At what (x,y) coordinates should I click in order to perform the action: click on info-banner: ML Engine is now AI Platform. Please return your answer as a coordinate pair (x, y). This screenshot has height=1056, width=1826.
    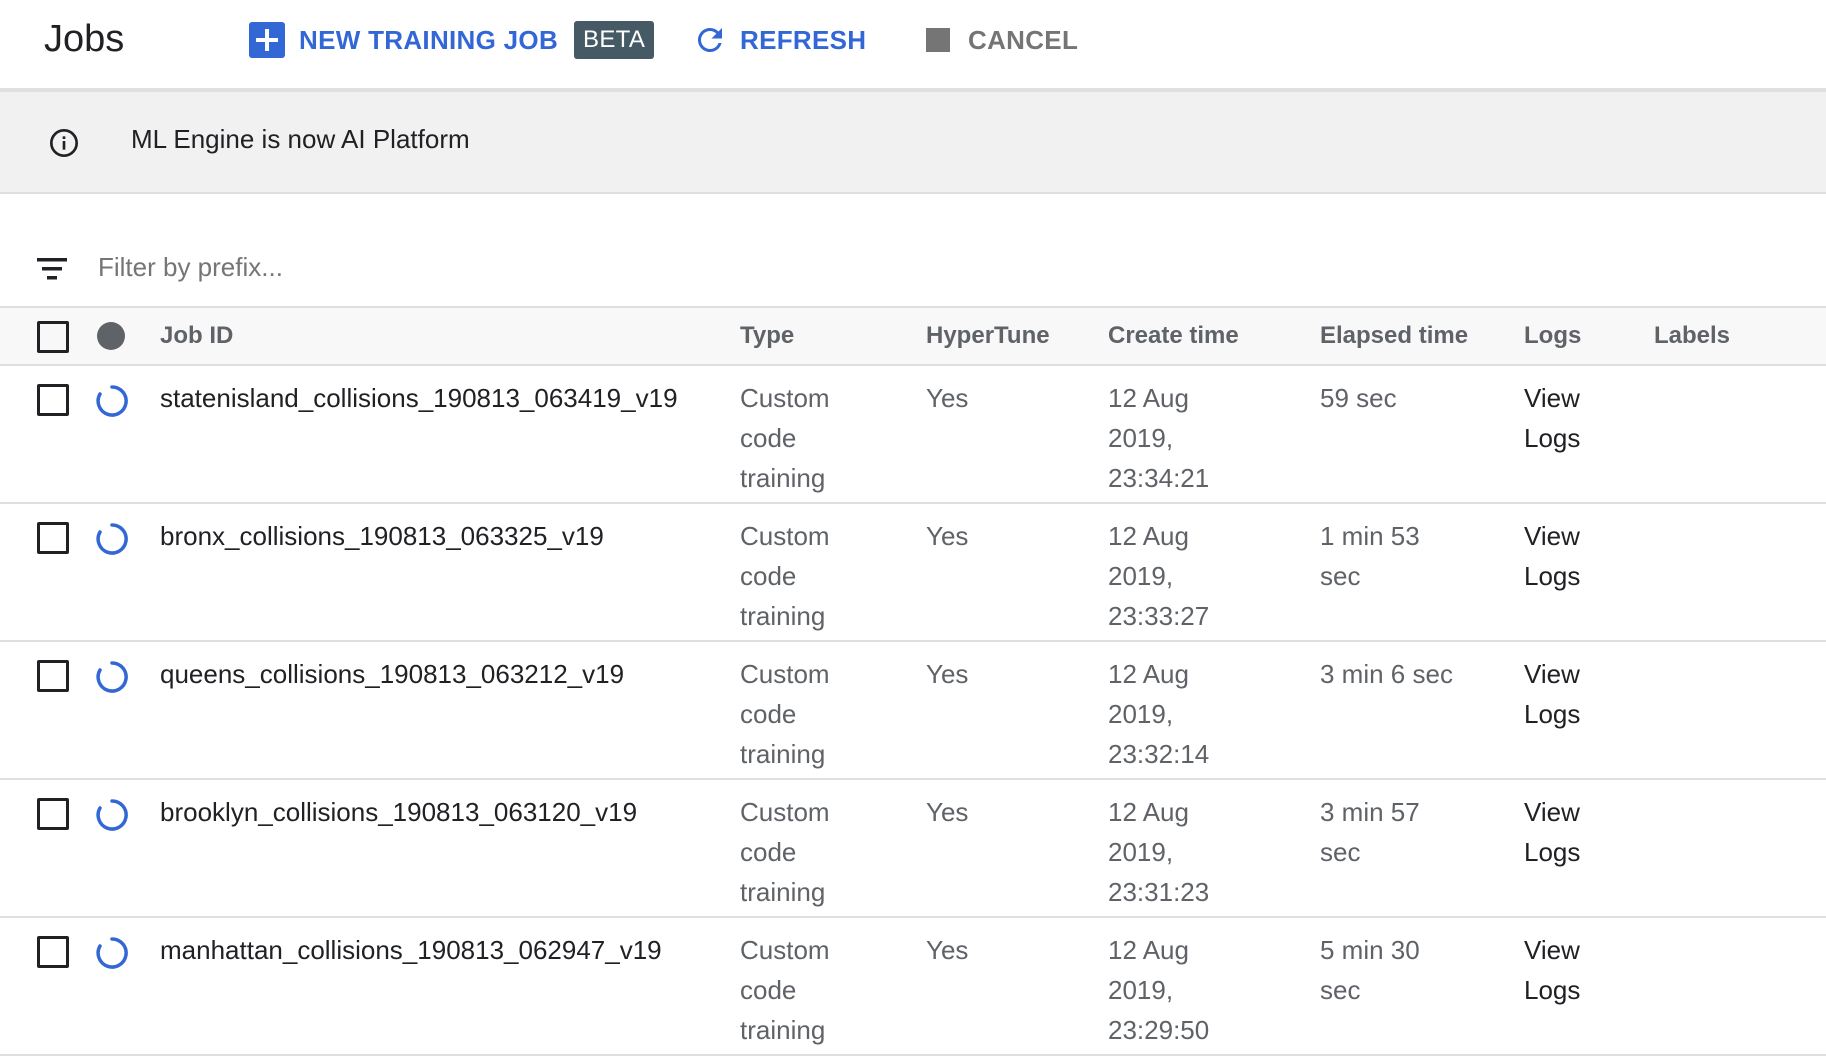
    Looking at the image, I should click on (913, 143).